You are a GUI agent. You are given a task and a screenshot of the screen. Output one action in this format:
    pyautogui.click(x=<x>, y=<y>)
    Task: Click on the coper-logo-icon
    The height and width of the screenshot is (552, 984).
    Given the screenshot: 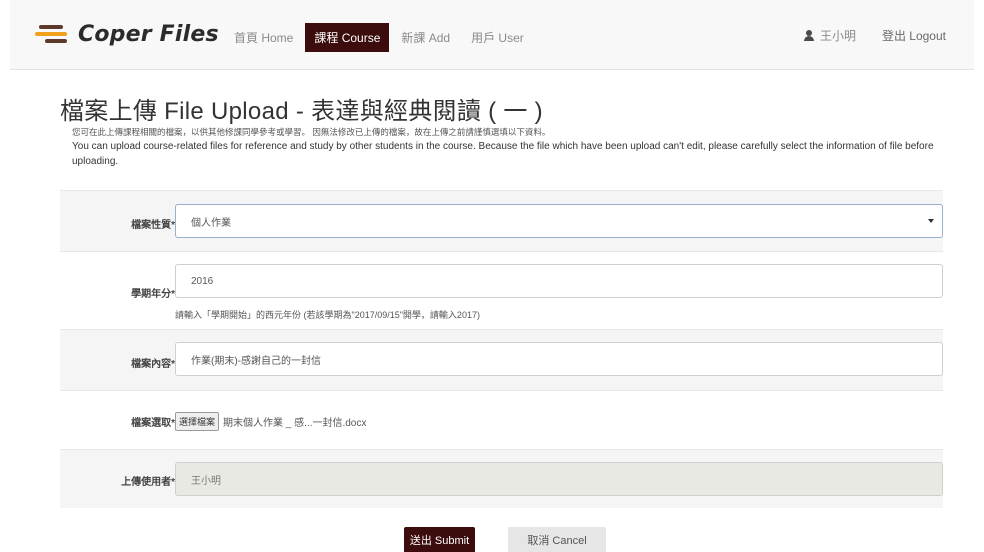 What is the action you would take?
    pyautogui.click(x=51, y=34)
    